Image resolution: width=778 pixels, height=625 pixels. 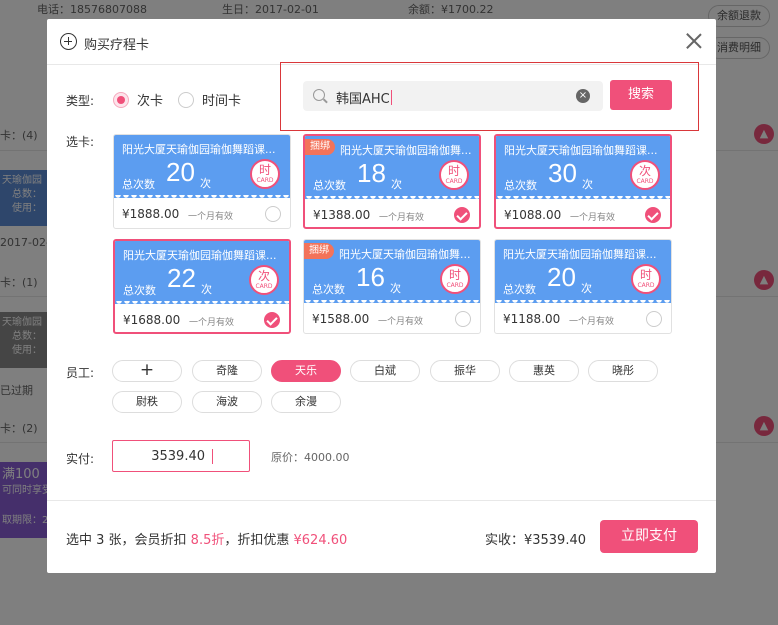 I want to click on card-footer: ¥1588.00 一个月有效, so click(x=392, y=318).